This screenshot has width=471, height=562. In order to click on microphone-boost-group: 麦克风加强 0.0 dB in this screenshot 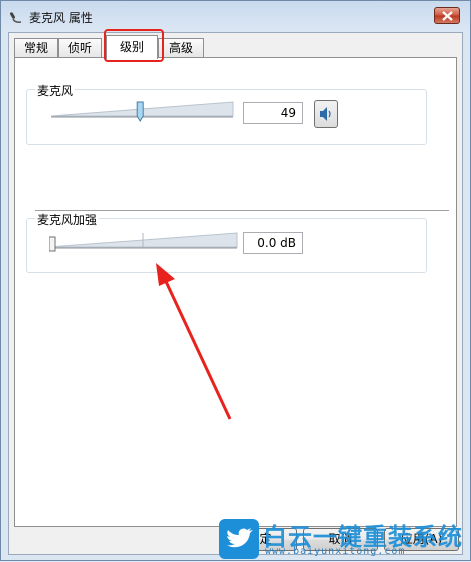, I will do `click(226, 242)`.